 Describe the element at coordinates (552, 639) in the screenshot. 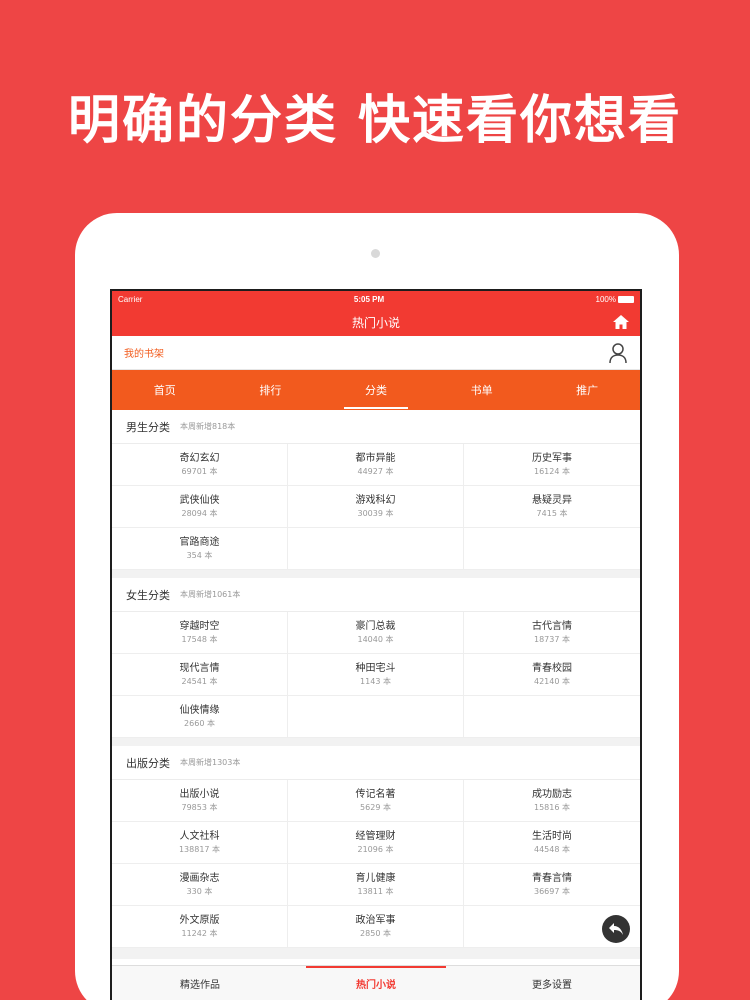

I see `category-count: 18737 本` at that location.